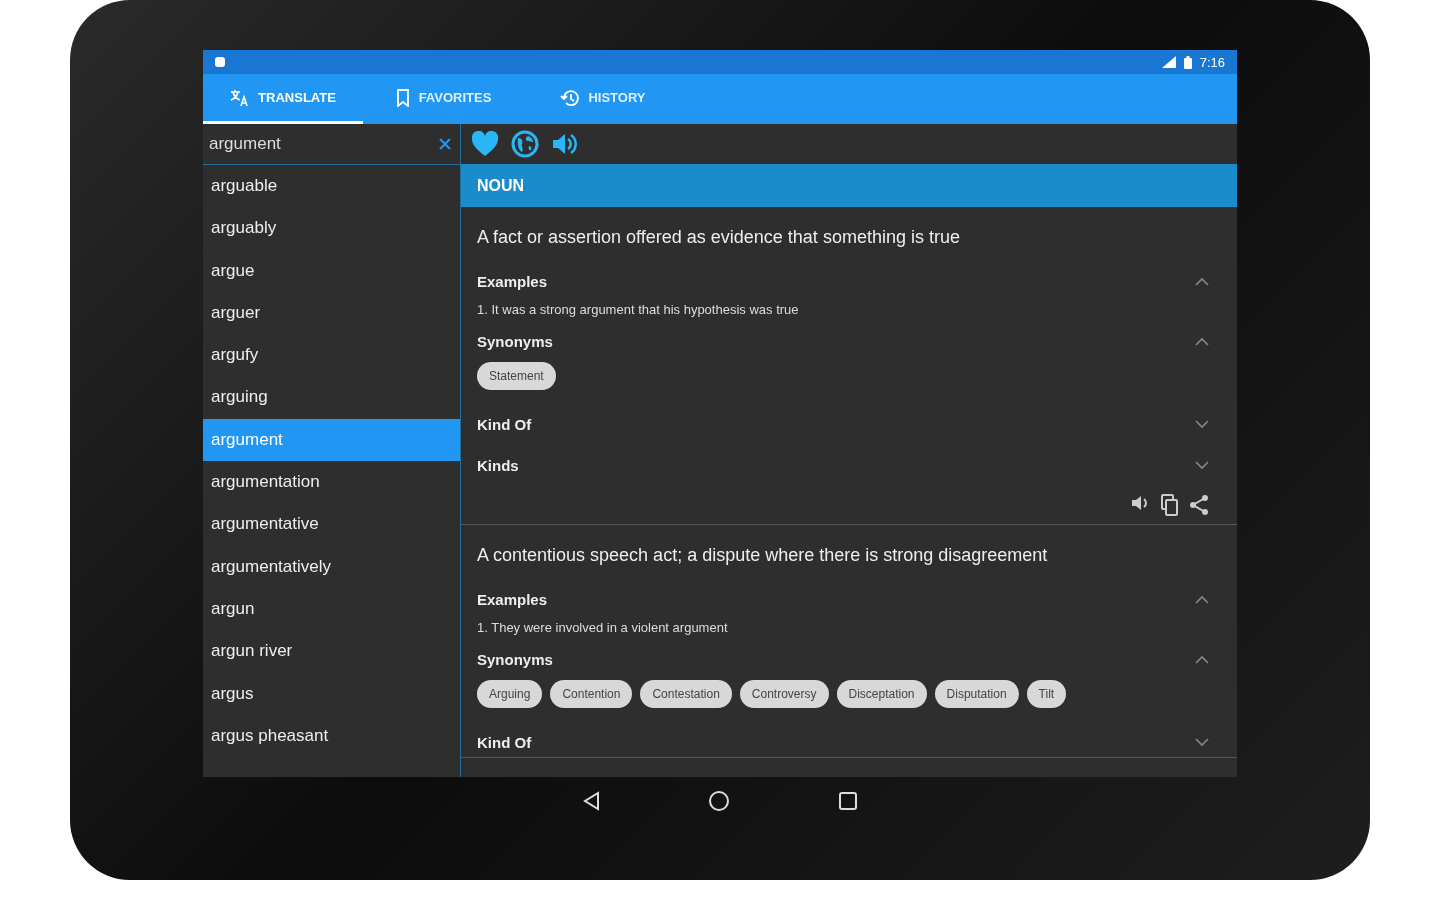 Image resolution: width=1440 pixels, height=900 pixels. What do you see at coordinates (331, 355) in the screenshot?
I see `word-list-item: argufy` at bounding box center [331, 355].